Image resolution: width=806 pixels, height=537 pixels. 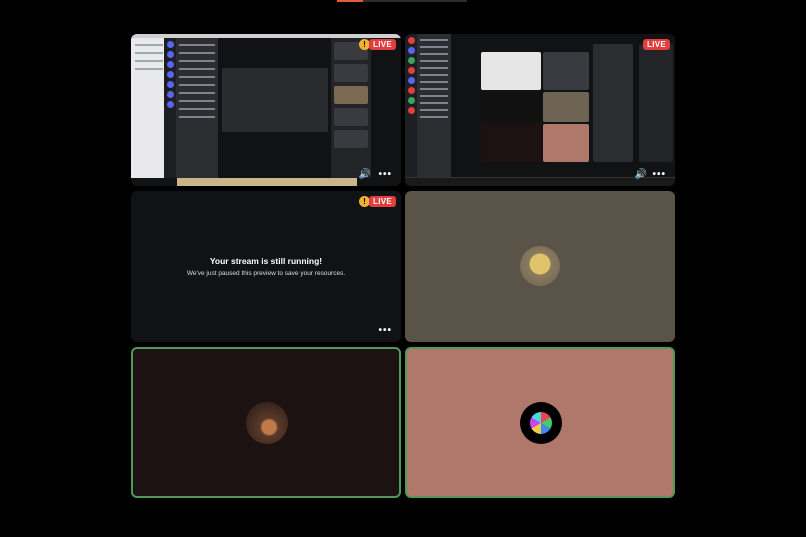 I want to click on stream-tile-screen-share-2: LIVE 🔊 •••, so click(x=540, y=110).